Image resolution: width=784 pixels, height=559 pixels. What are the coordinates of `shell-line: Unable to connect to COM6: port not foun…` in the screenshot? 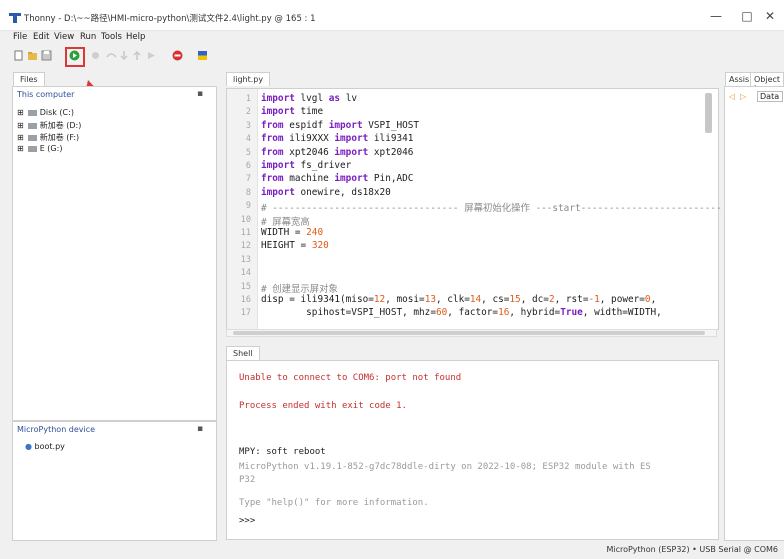 It's located at (350, 378).